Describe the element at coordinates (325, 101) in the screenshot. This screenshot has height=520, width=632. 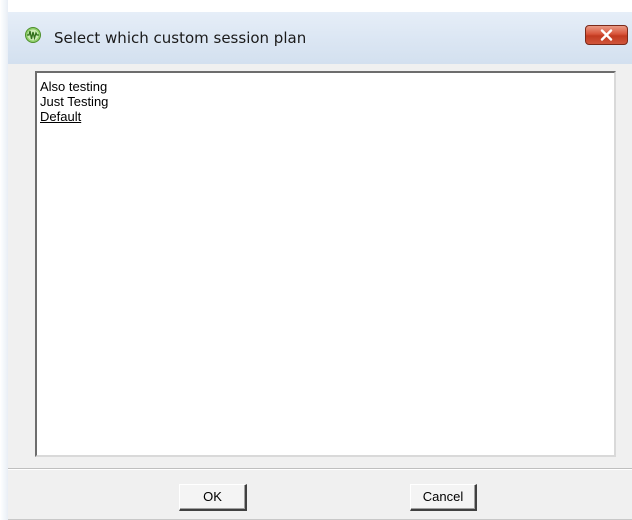
I see `list-item-just-testing: Just Testing` at that location.